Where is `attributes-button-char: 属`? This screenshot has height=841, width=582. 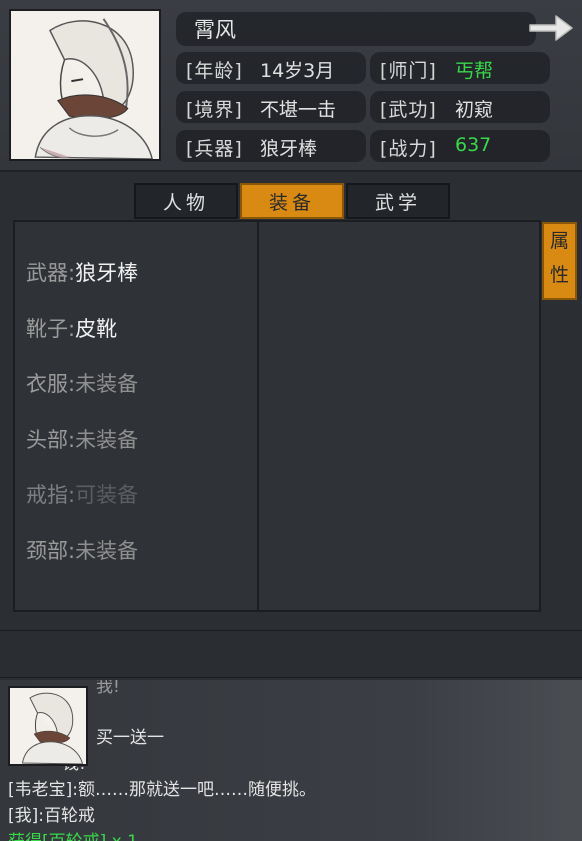
attributes-button-char: 属 is located at coordinates (559, 241).